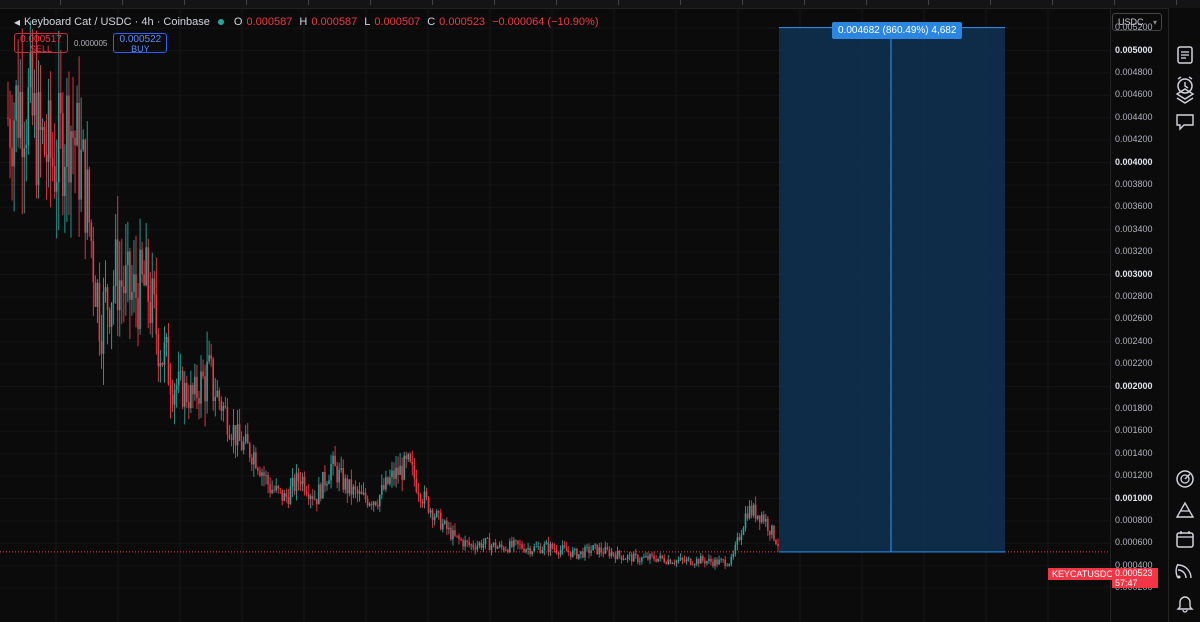 The image size is (1200, 622). I want to click on layers-icon, so click(1185, 96).